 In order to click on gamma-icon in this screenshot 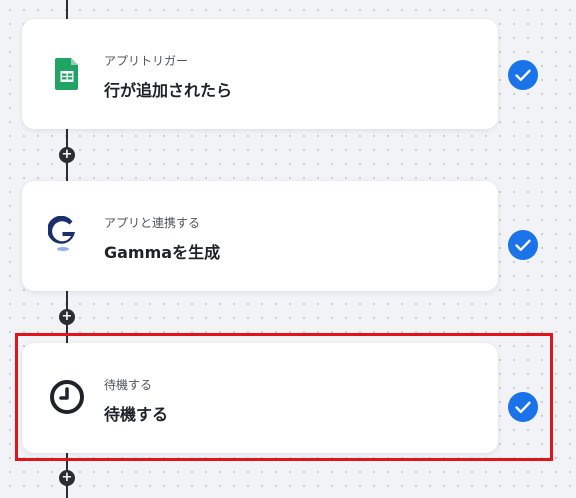, I will do `click(66, 234)`.